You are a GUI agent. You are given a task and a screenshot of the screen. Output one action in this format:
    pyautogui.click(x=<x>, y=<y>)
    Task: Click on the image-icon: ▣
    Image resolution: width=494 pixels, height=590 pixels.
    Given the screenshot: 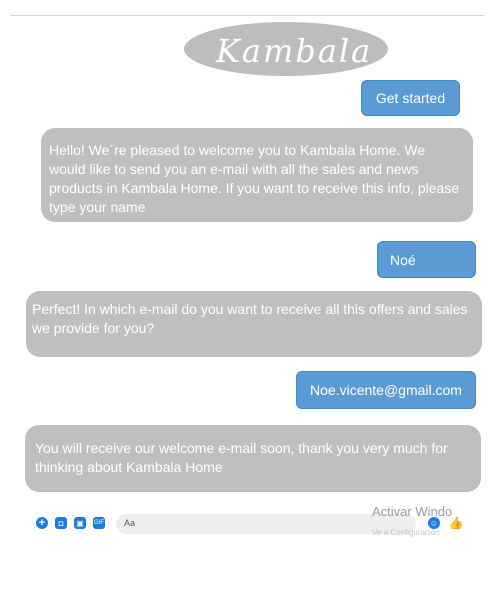 What is the action you would take?
    pyautogui.click(x=80, y=523)
    